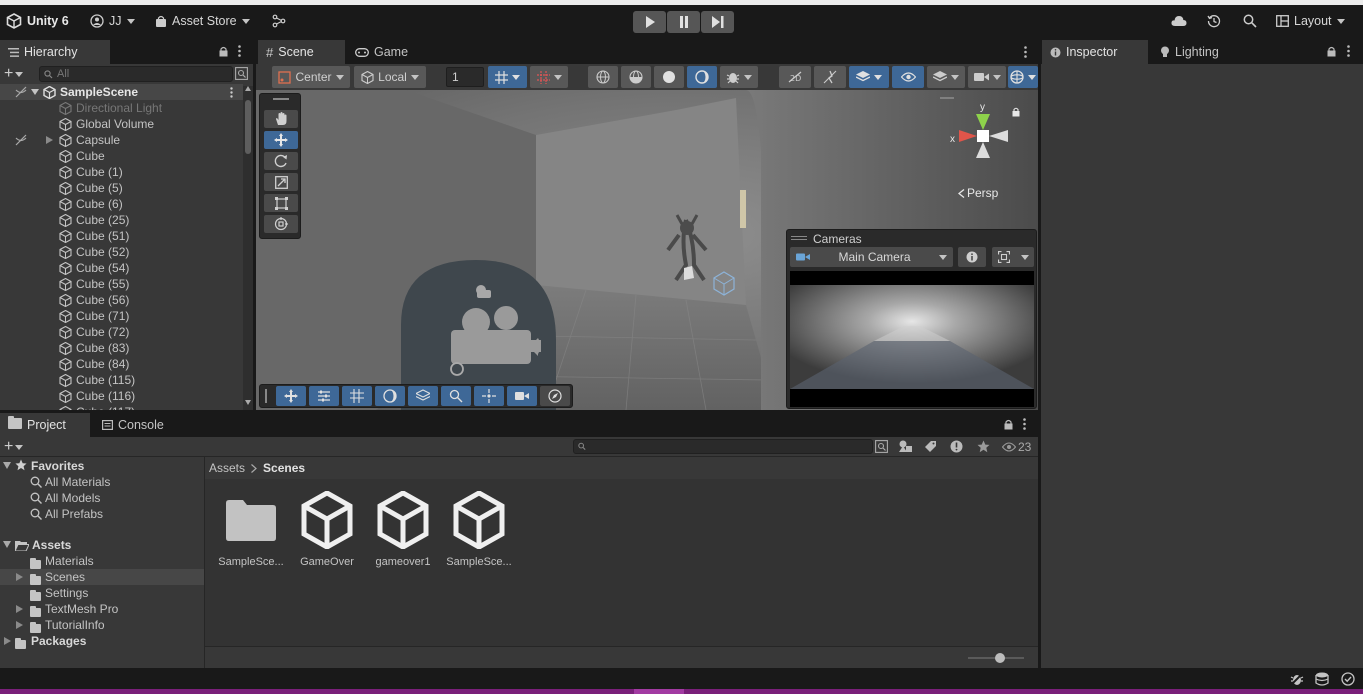 This screenshot has width=1363, height=694. I want to click on assets-section: Assets, so click(102, 545).